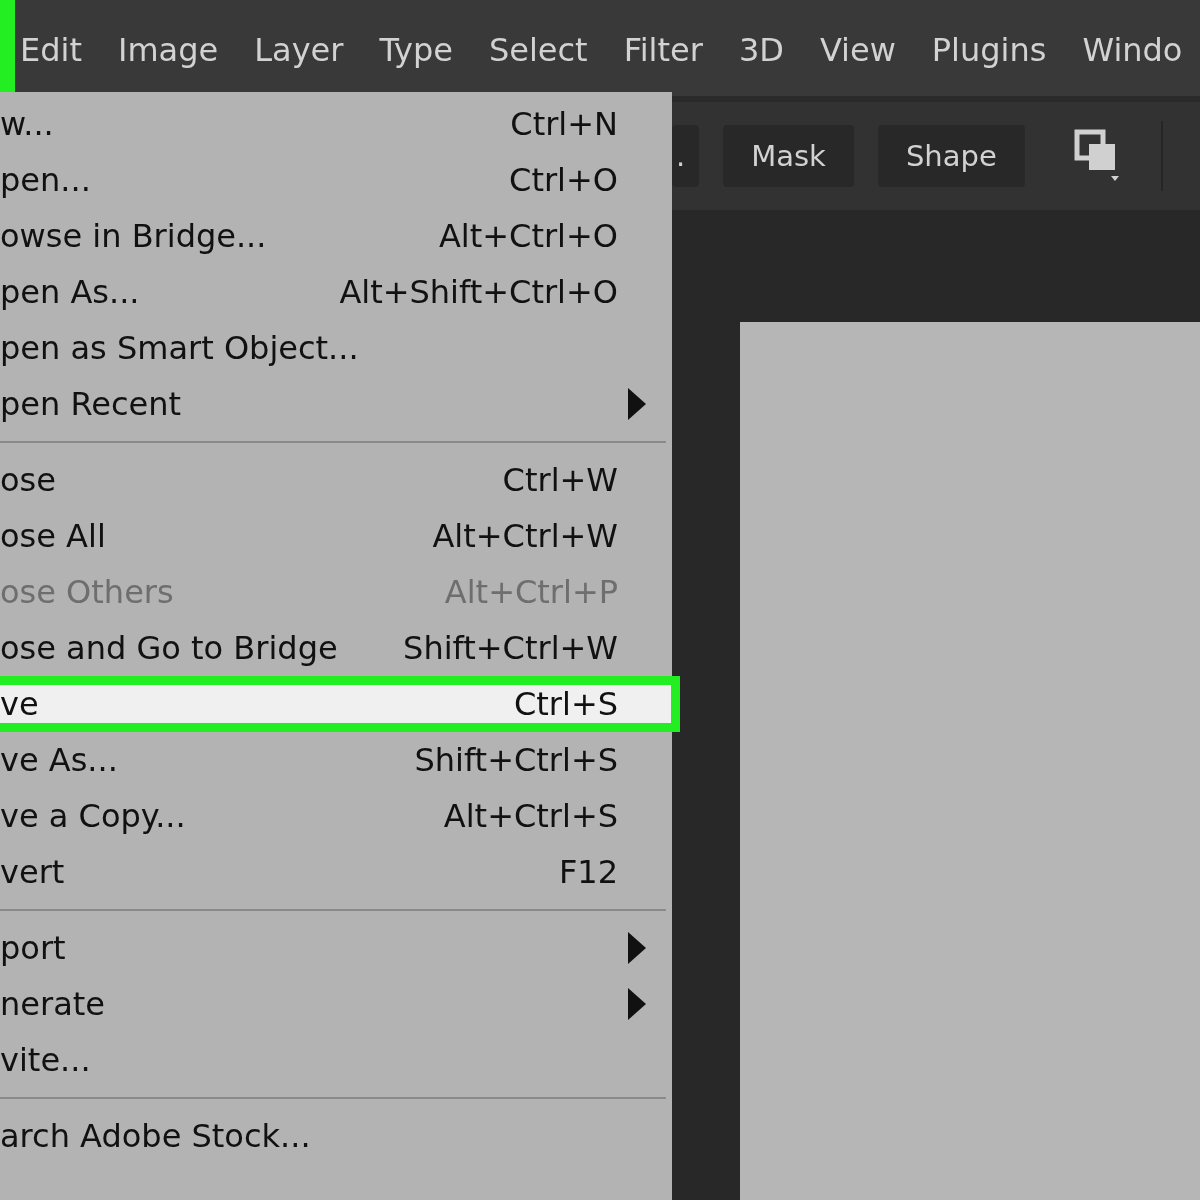 This screenshot has height=1200, width=1200. Describe the element at coordinates (761, 48) in the screenshot. I see `menu-bar-item: 3D` at that location.